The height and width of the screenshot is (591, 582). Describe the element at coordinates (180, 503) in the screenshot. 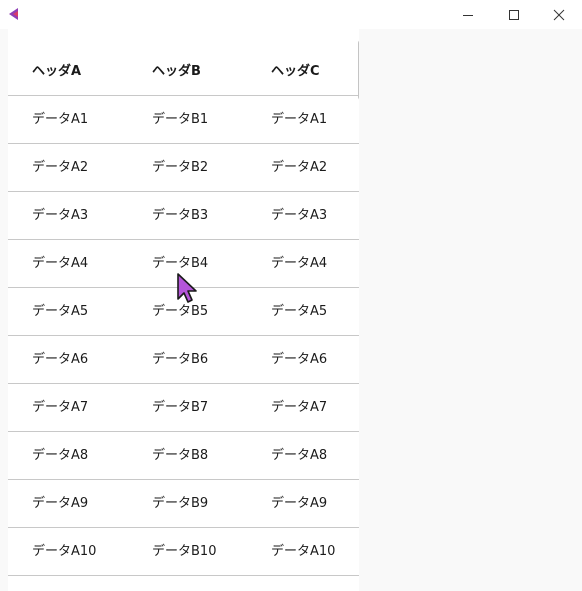

I see `cell-b: データB9` at that location.